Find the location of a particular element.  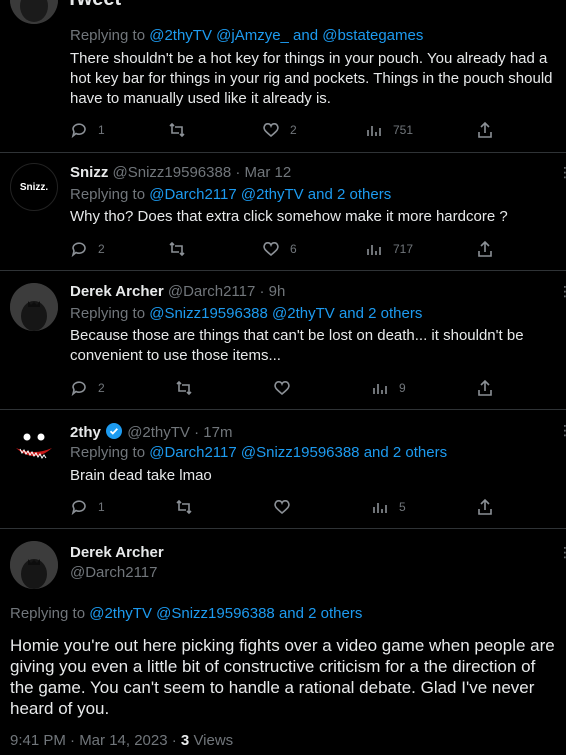

tweet-time: · Mar 12 is located at coordinates (263, 172).